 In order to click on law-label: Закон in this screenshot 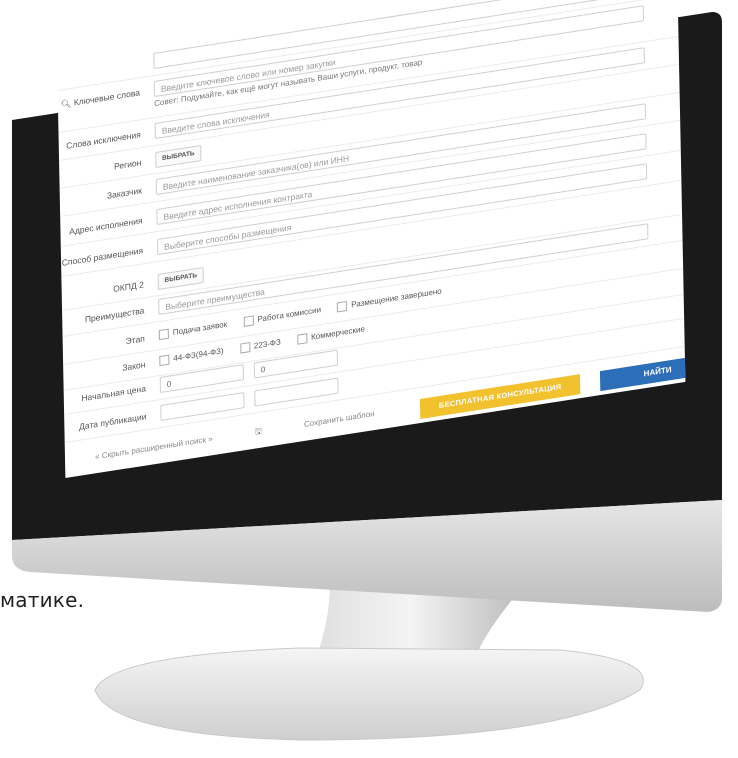, I will do `click(134, 366)`.